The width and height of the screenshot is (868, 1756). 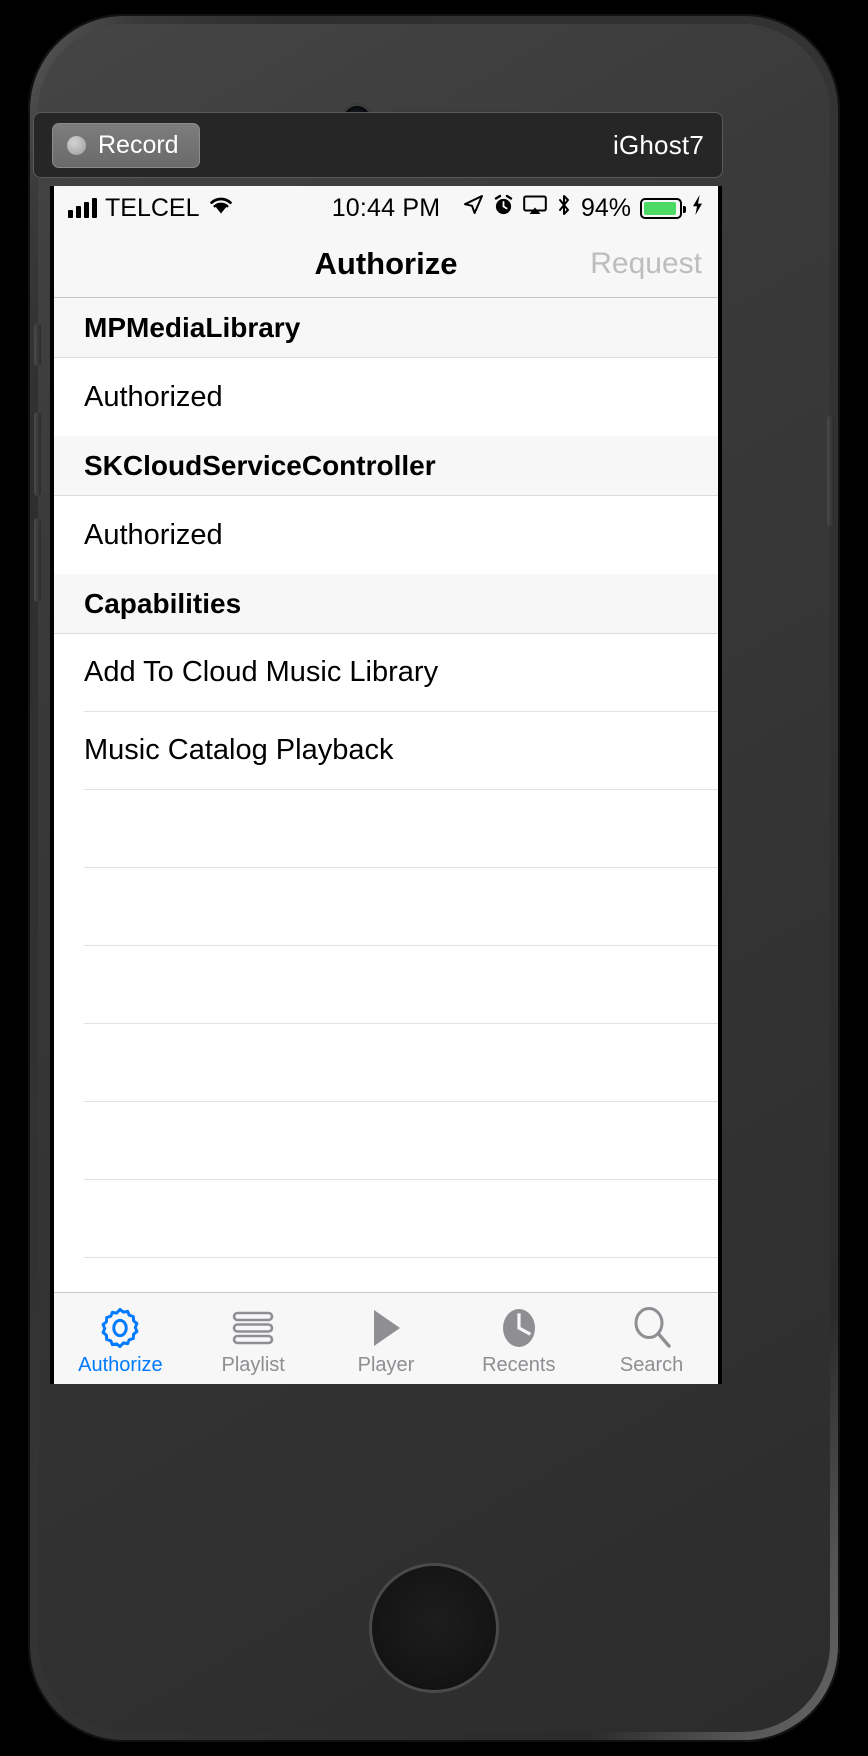 What do you see at coordinates (76, 145) in the screenshot?
I see `record-dot-icon` at bounding box center [76, 145].